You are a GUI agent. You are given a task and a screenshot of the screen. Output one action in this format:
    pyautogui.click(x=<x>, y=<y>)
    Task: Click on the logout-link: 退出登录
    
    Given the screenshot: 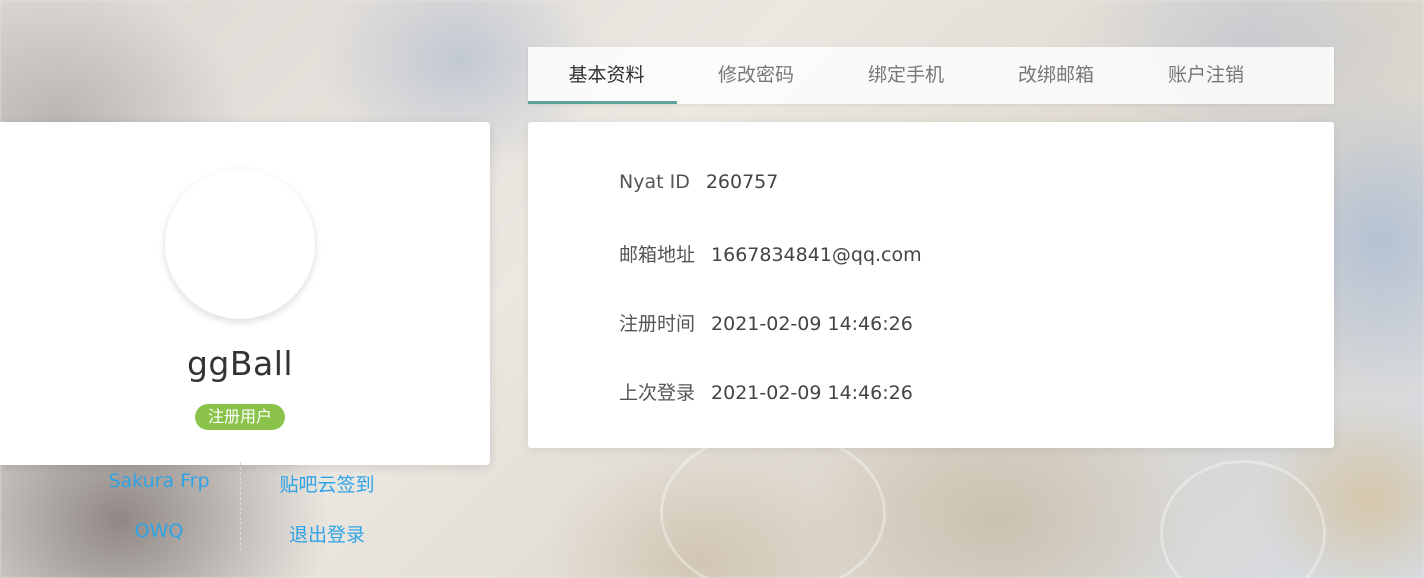 What is the action you would take?
    pyautogui.click(x=324, y=533)
    